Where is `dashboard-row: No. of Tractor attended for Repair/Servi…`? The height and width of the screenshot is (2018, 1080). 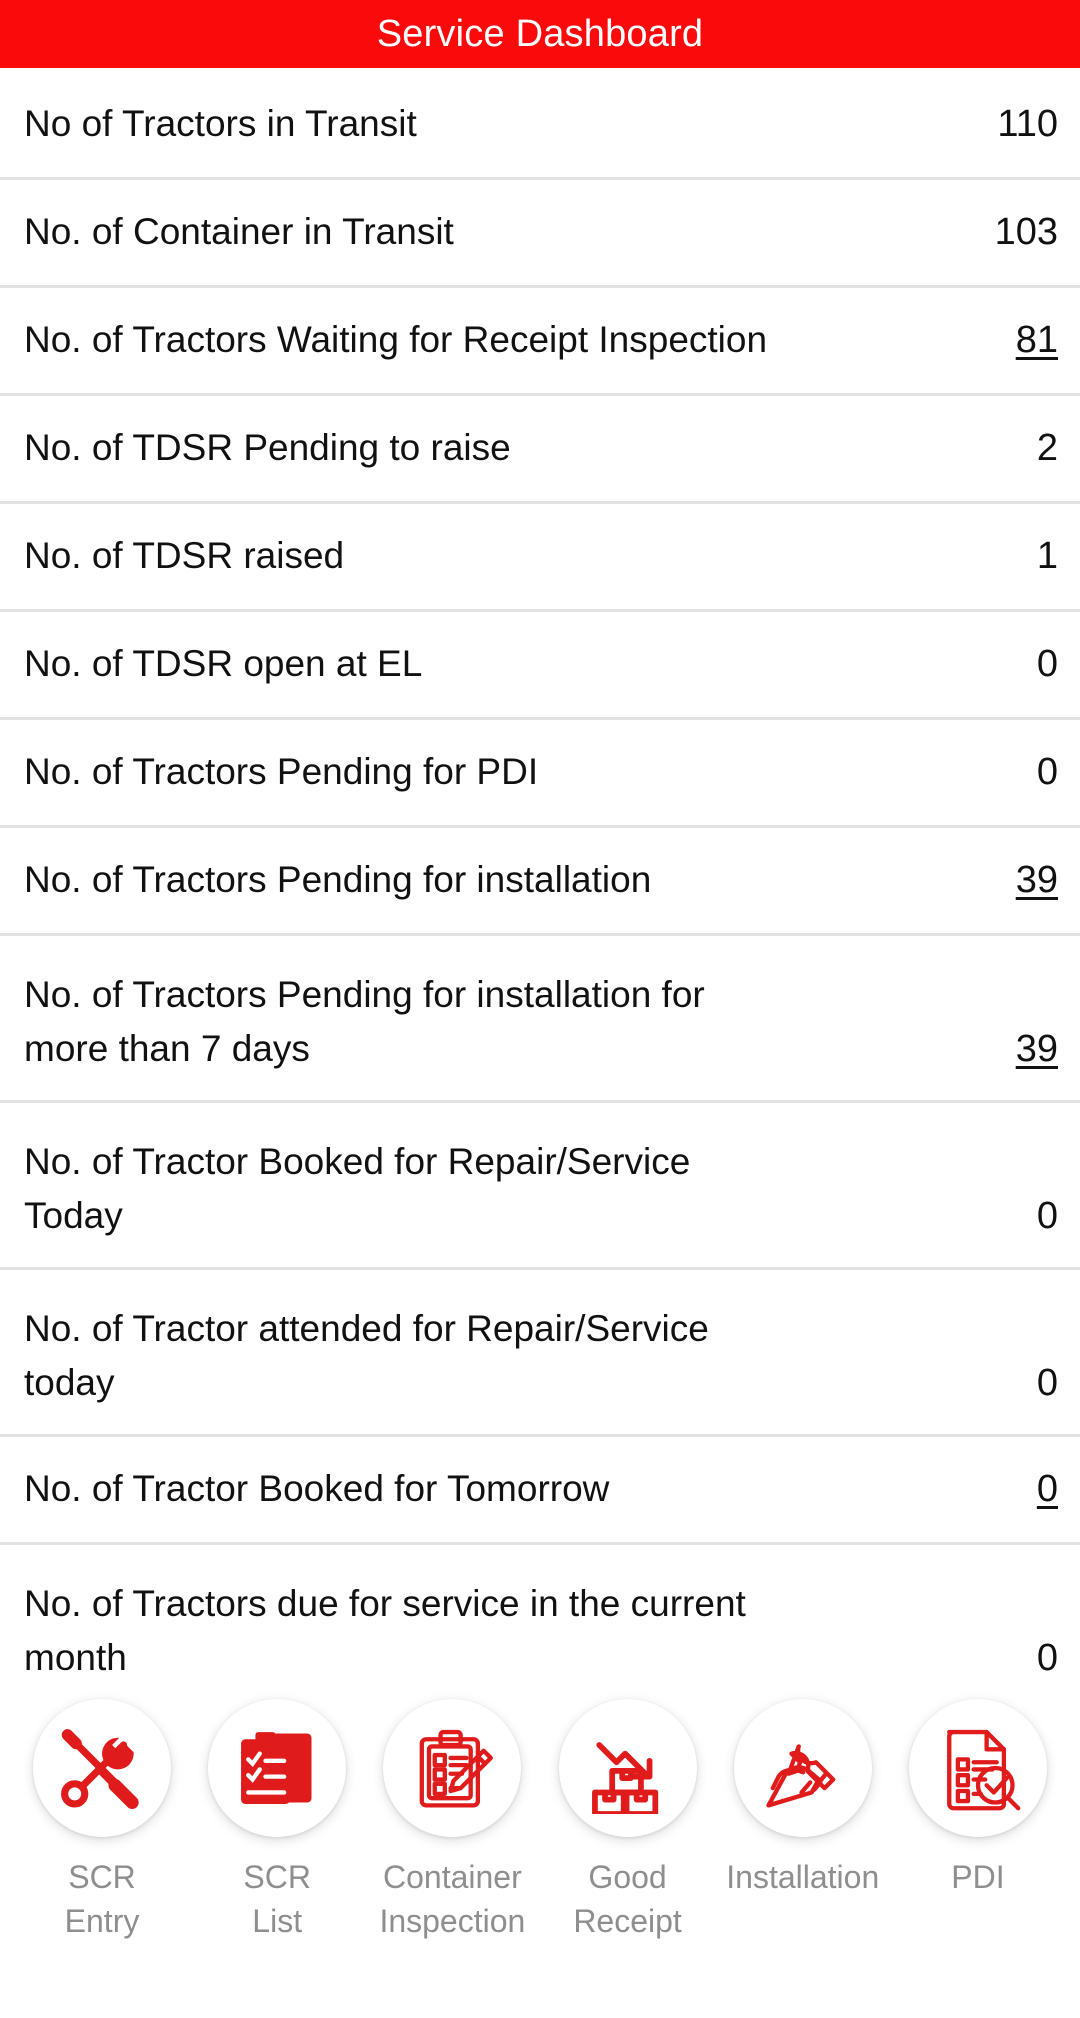
dashboard-row: No. of Tractor attended for Repair/Servi… is located at coordinates (540, 1353).